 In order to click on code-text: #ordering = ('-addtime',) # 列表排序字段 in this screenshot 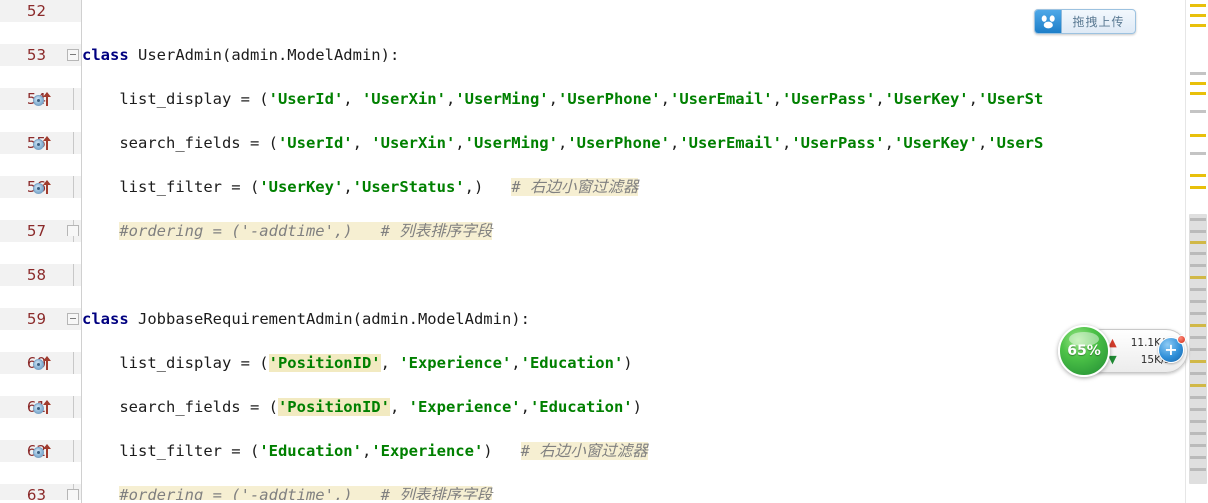, I will do `click(287, 231)`.